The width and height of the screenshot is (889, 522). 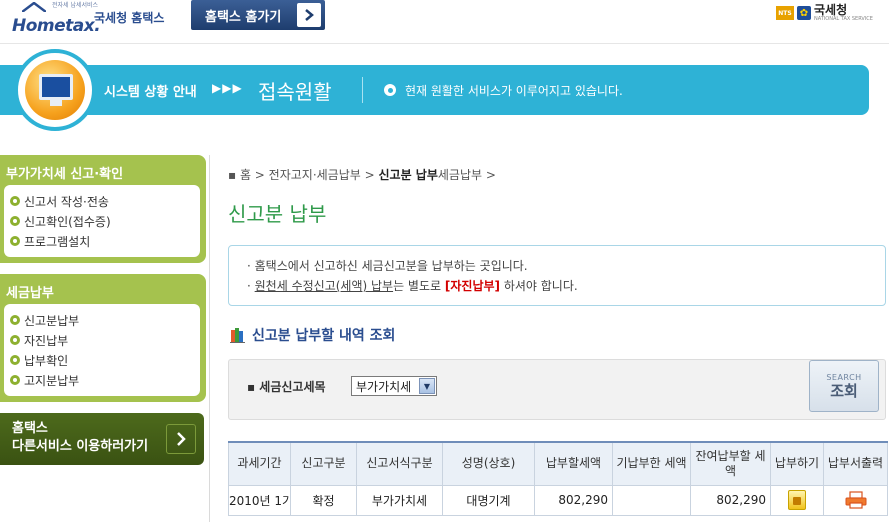 What do you see at coordinates (105, 320) in the screenshot?
I see `sidebar-item-report-payment: 신고분납부` at bounding box center [105, 320].